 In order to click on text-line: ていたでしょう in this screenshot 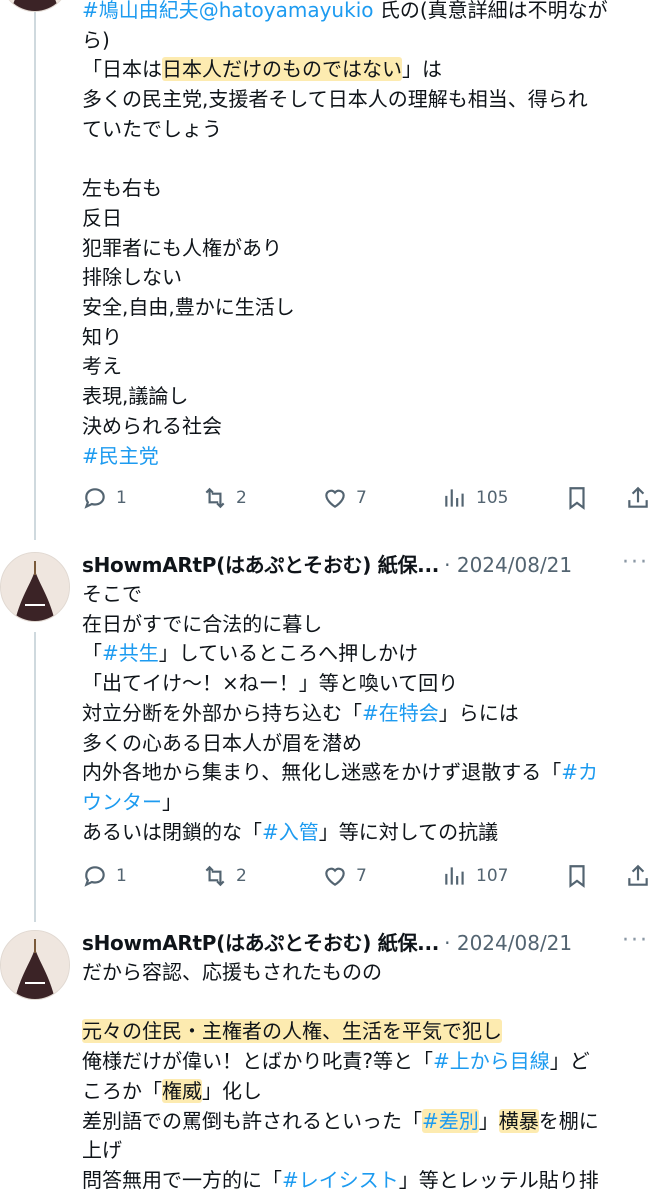, I will do `click(369, 130)`.